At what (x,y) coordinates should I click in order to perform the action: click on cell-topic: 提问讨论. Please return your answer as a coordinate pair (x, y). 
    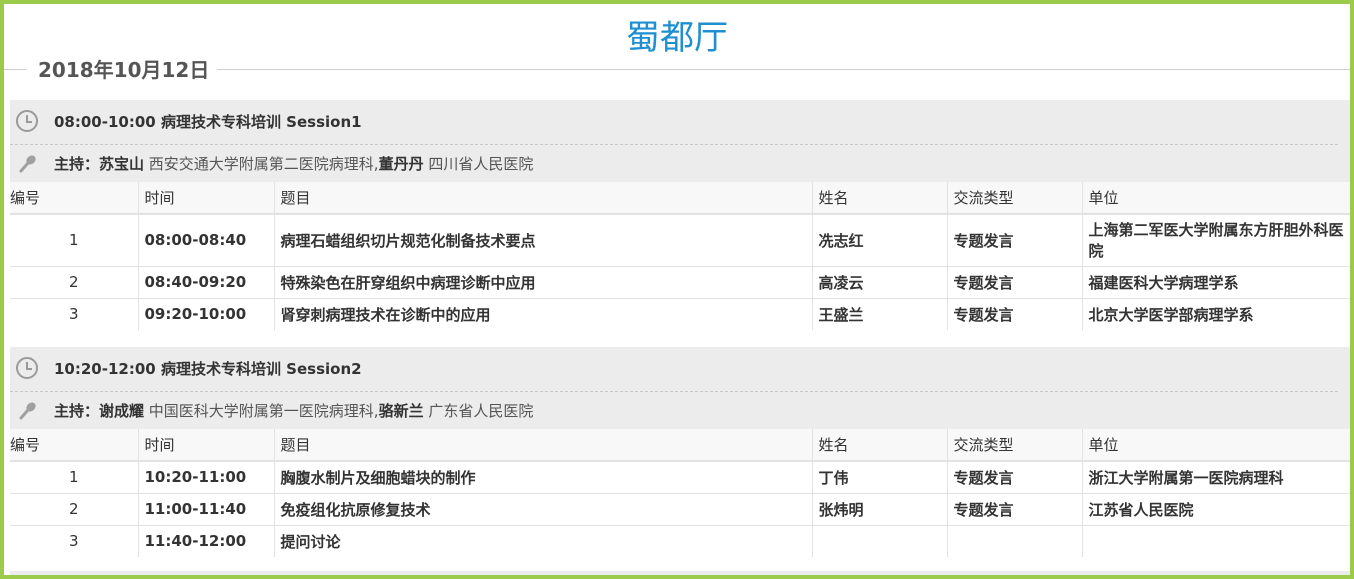
    Looking at the image, I should click on (542, 540).